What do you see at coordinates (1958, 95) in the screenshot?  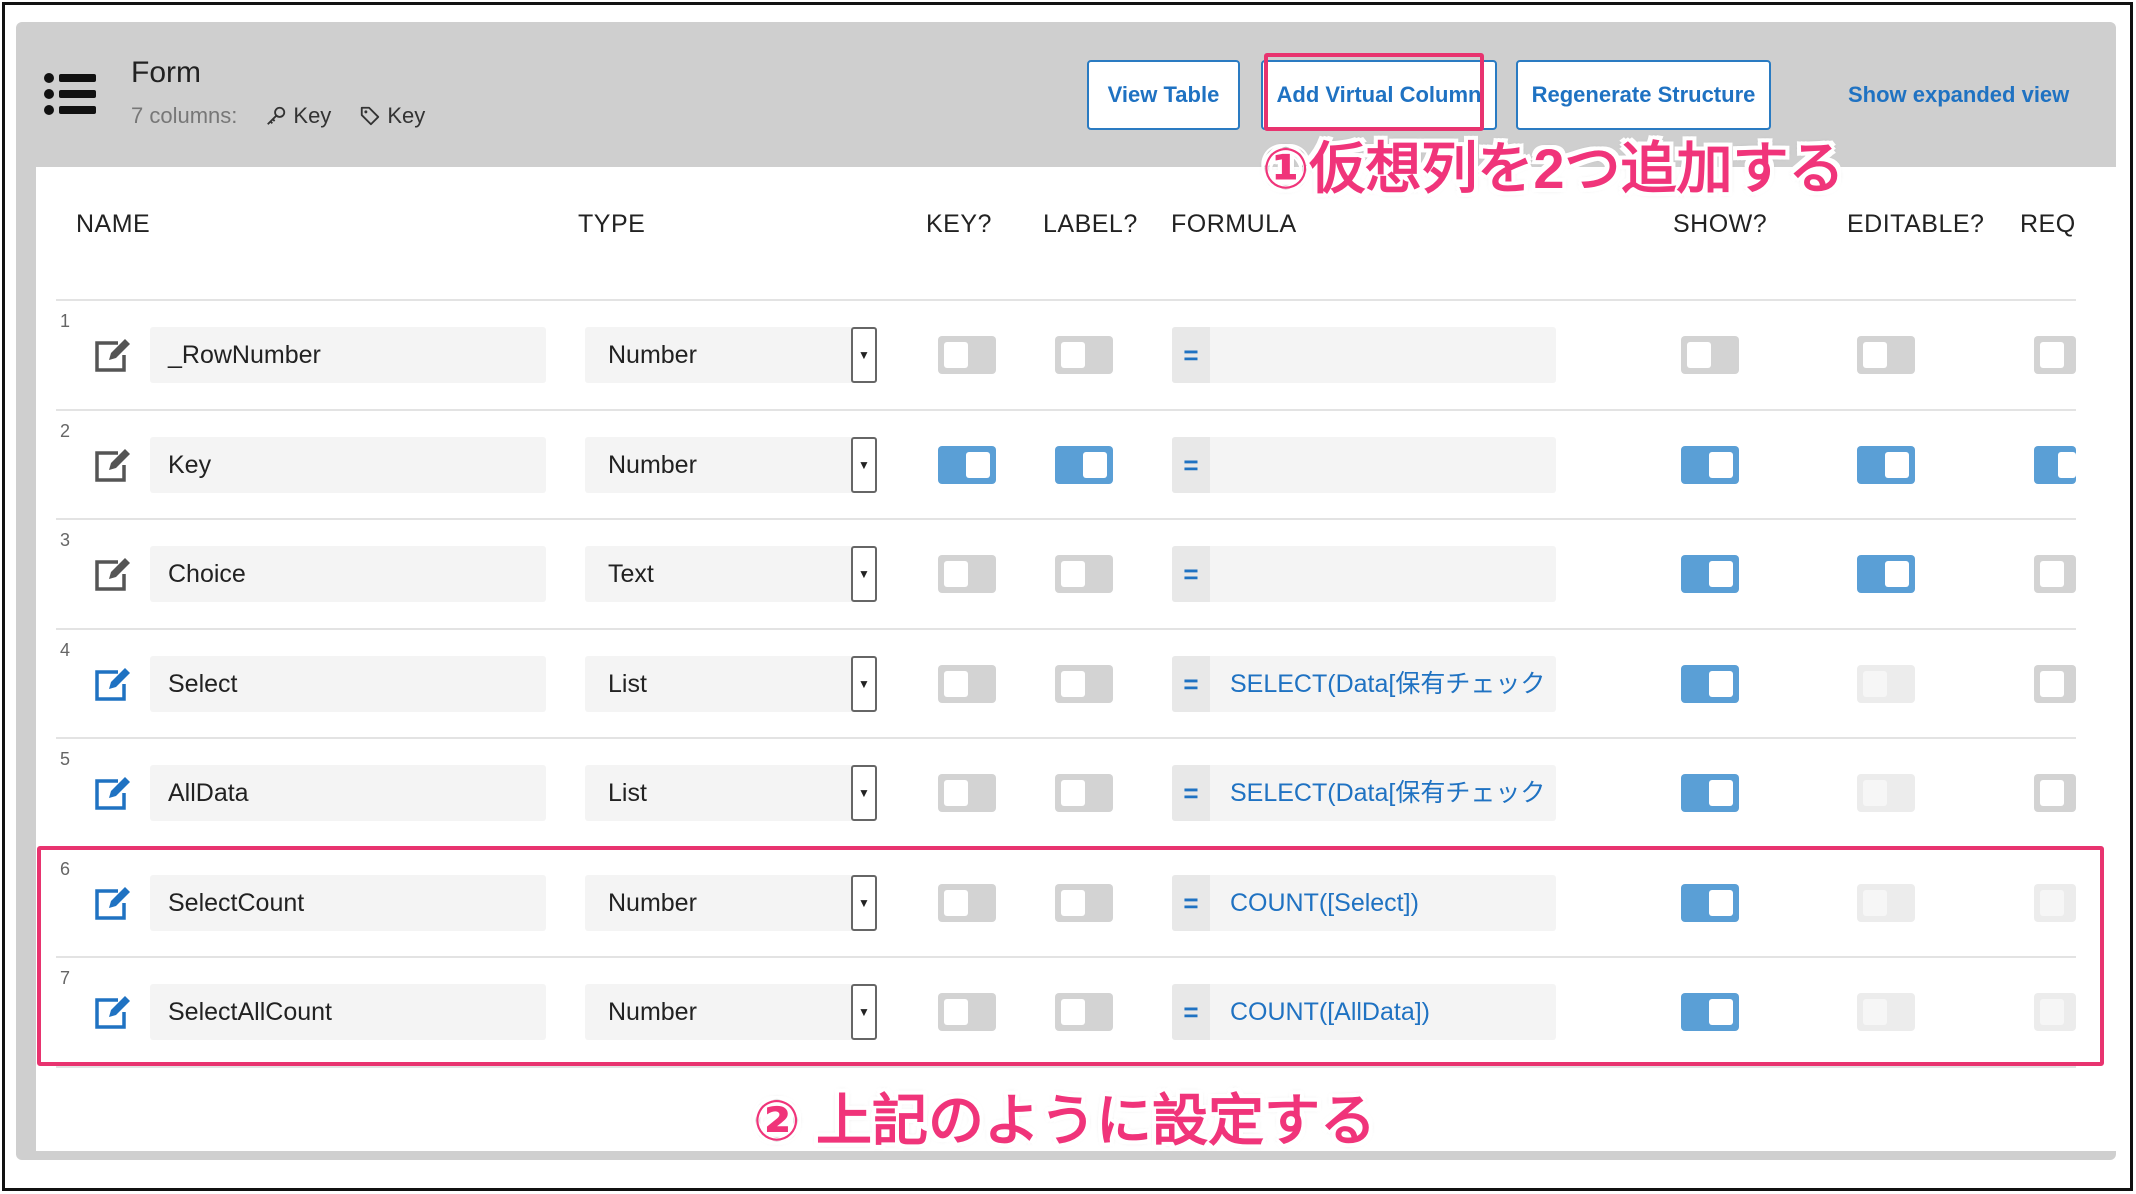 I see `show-expanded-view-link: Show expanded view` at bounding box center [1958, 95].